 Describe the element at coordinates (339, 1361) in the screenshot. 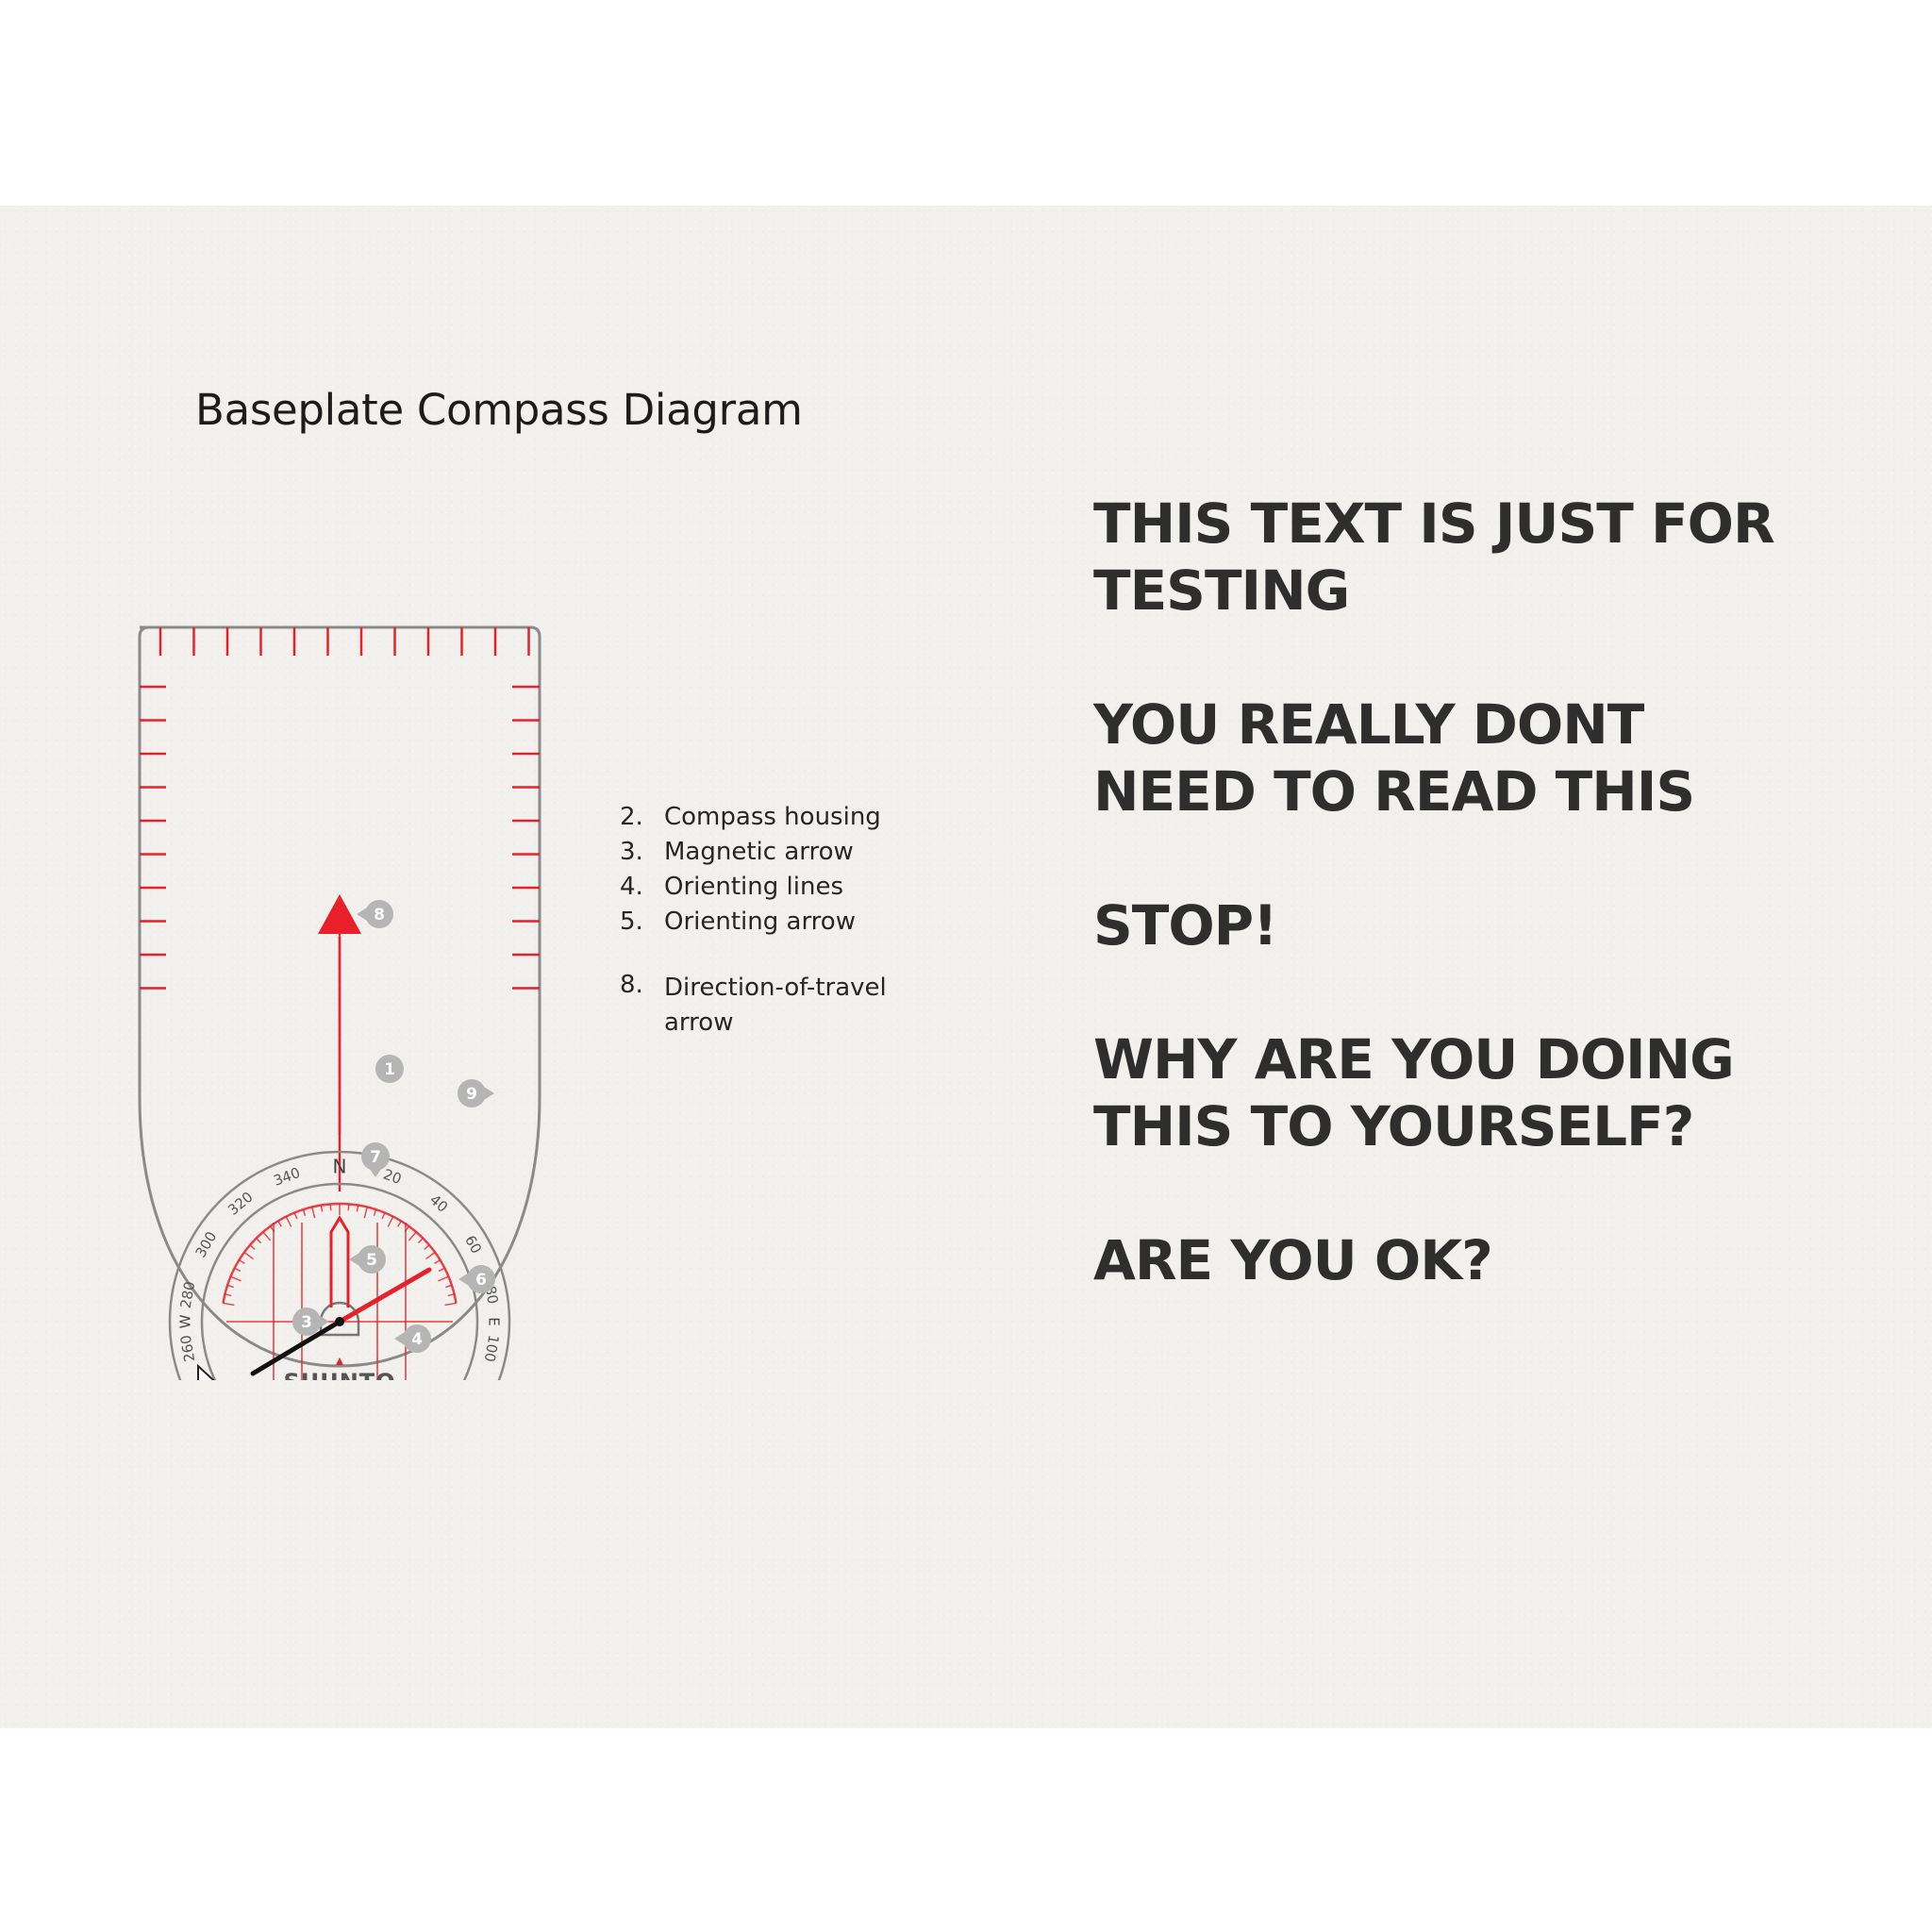

I see `index-marker-icon` at that location.